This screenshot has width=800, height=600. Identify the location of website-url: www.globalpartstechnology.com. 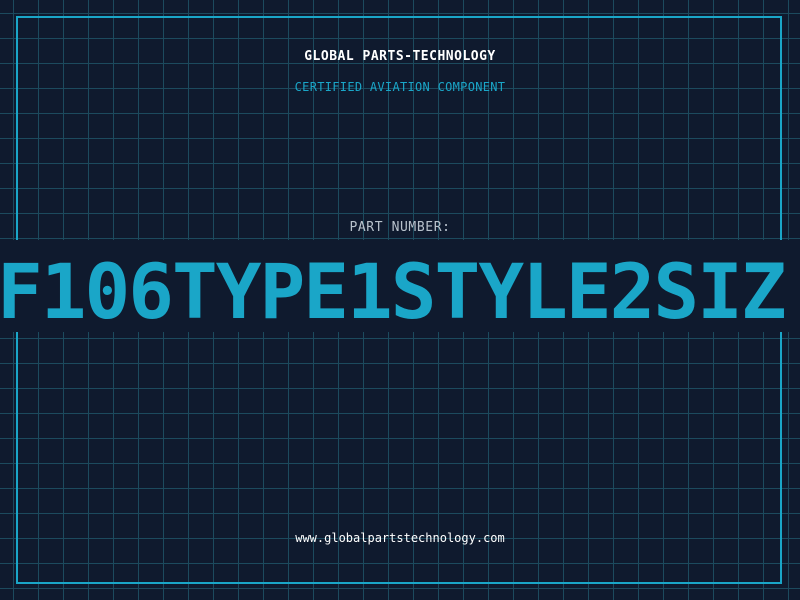
(400, 538).